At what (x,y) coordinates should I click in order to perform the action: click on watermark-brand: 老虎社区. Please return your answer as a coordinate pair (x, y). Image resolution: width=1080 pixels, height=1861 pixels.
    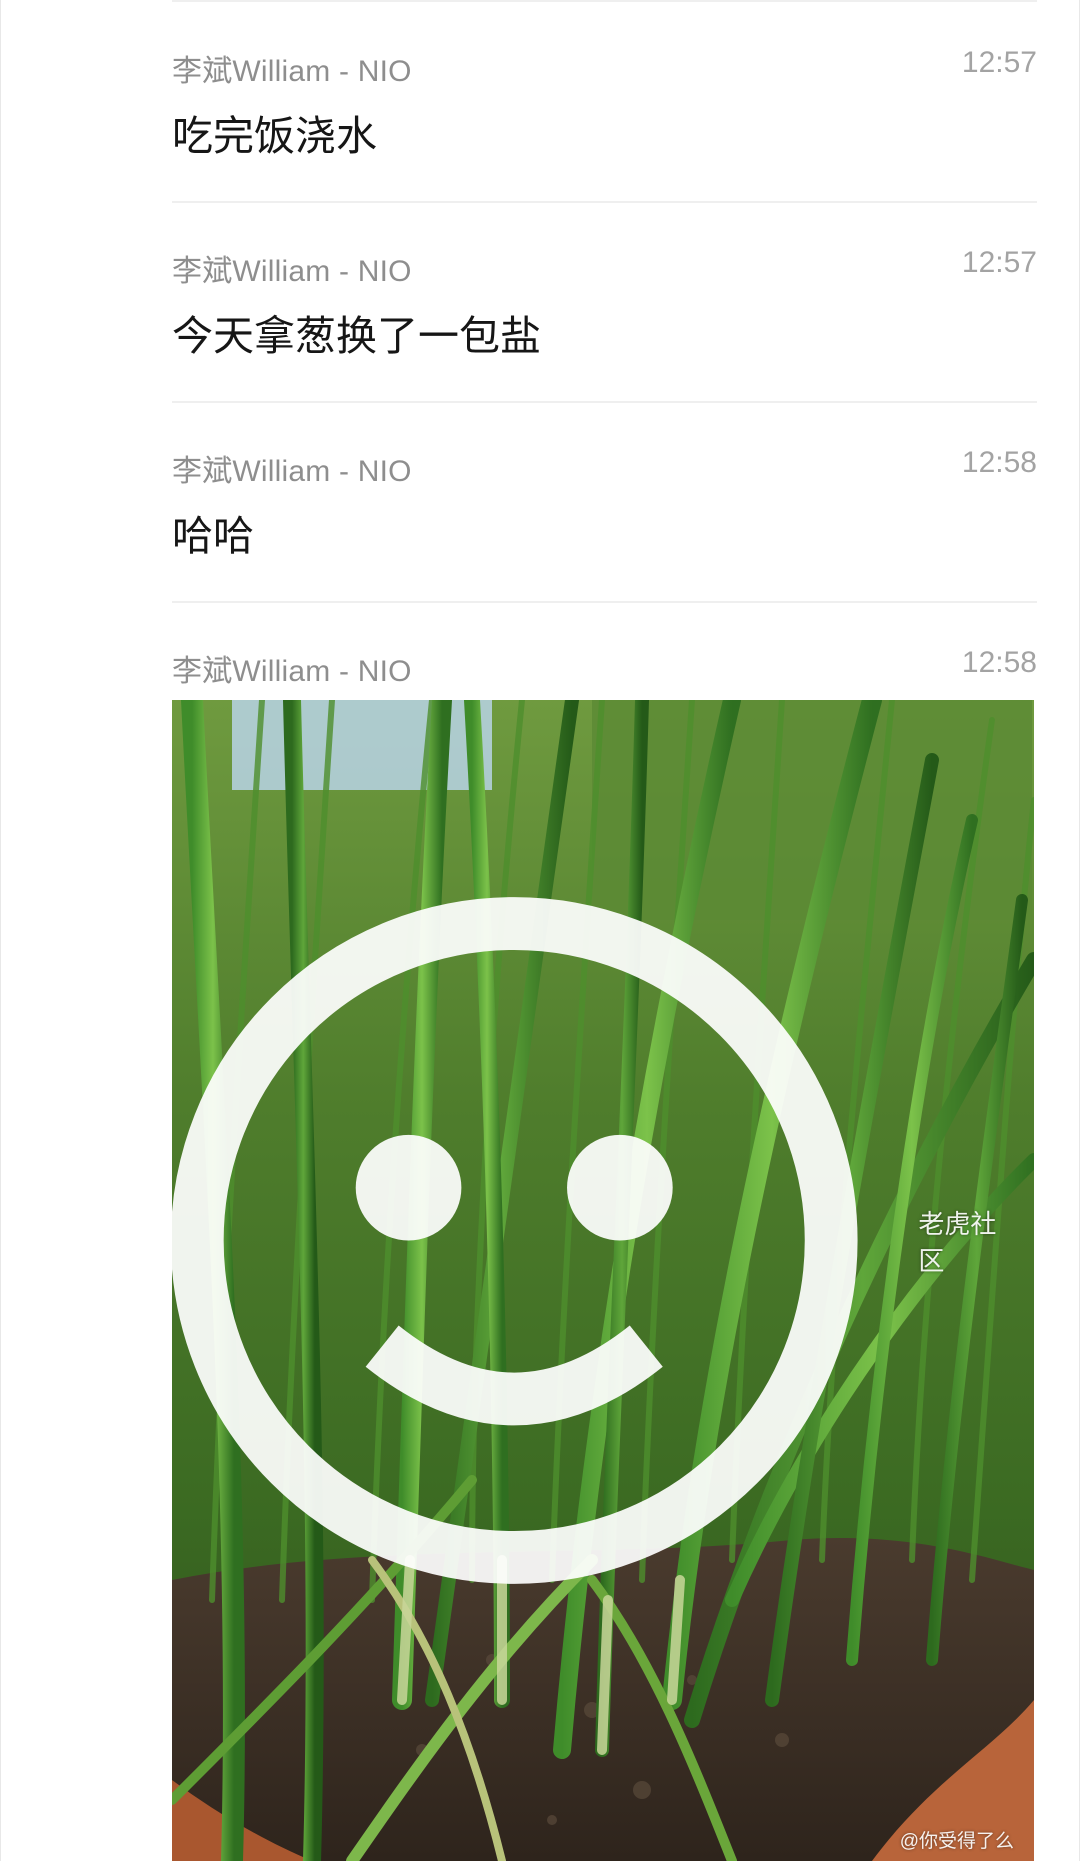
    Looking at the image, I should click on (957, 1242).